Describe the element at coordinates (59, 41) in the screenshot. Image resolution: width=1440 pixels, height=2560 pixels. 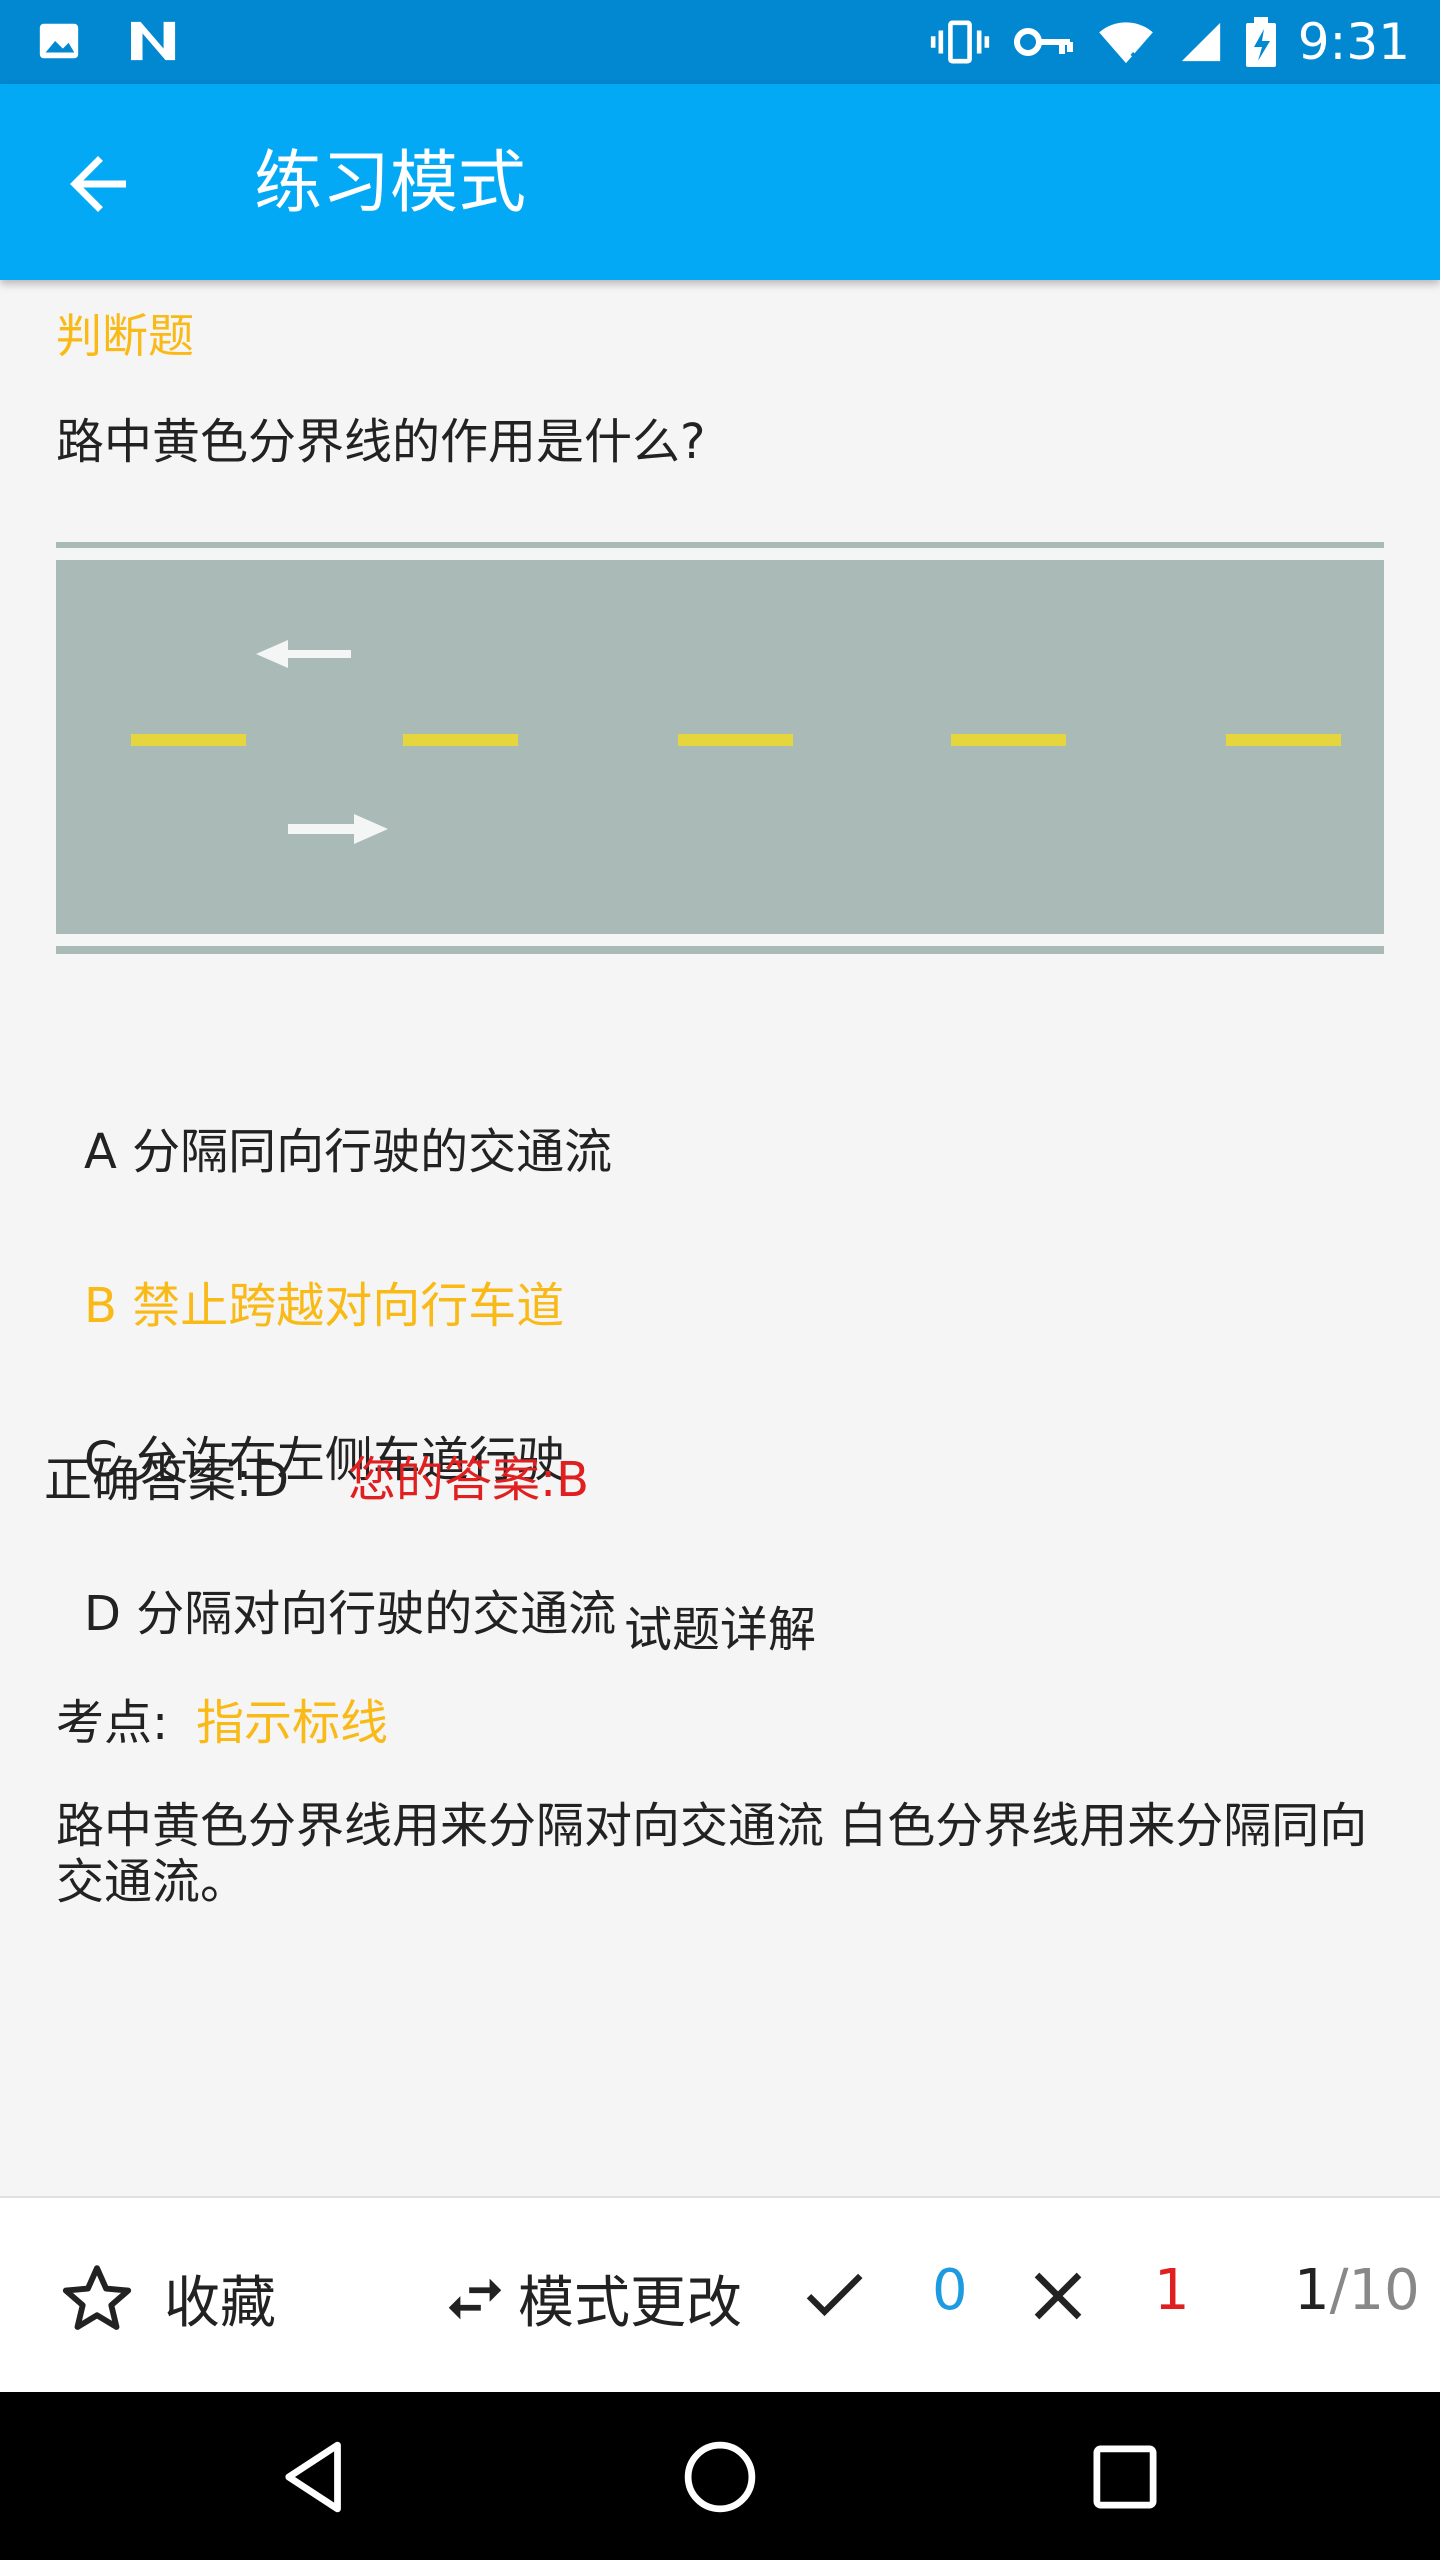
I see `image-icon` at that location.